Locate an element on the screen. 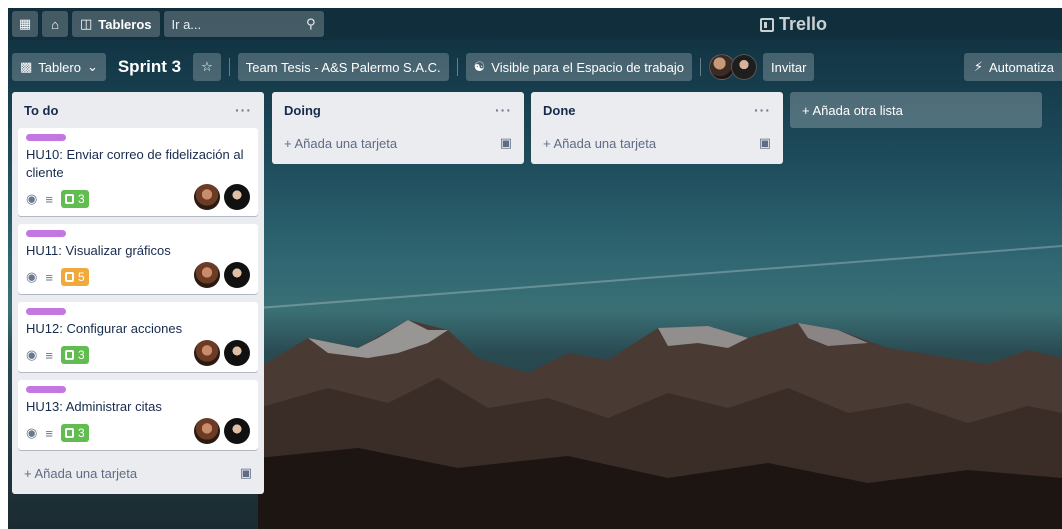 The height and width of the screenshot is (529, 1062). add-list-button: + Añada otra lista is located at coordinates (916, 110).